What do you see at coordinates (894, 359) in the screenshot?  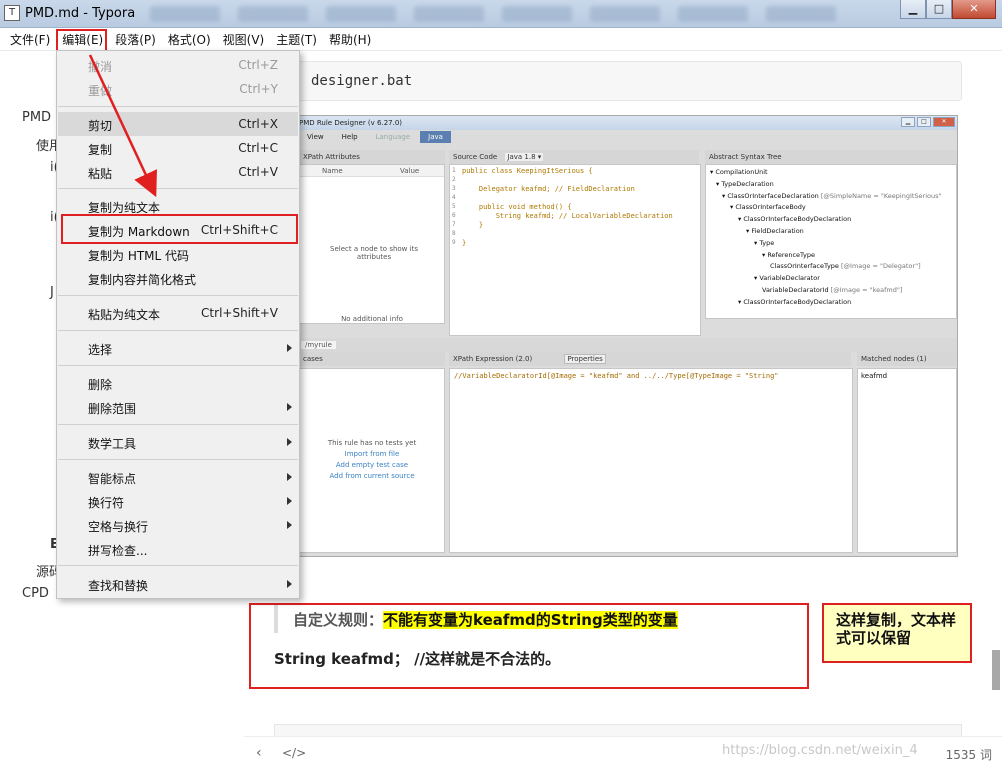 I see `matched-nodes-label: Matched nodes (1)` at bounding box center [894, 359].